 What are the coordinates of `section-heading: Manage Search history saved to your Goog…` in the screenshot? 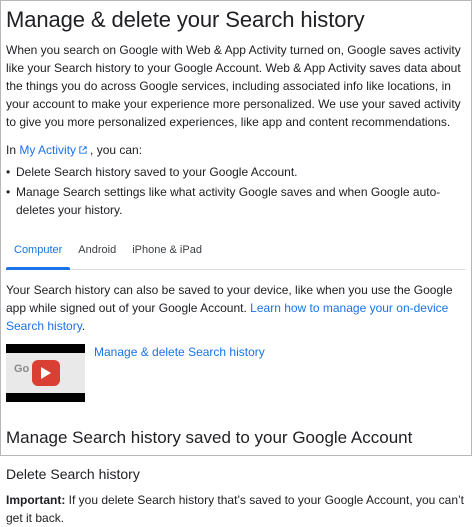 It's located at (209, 437).